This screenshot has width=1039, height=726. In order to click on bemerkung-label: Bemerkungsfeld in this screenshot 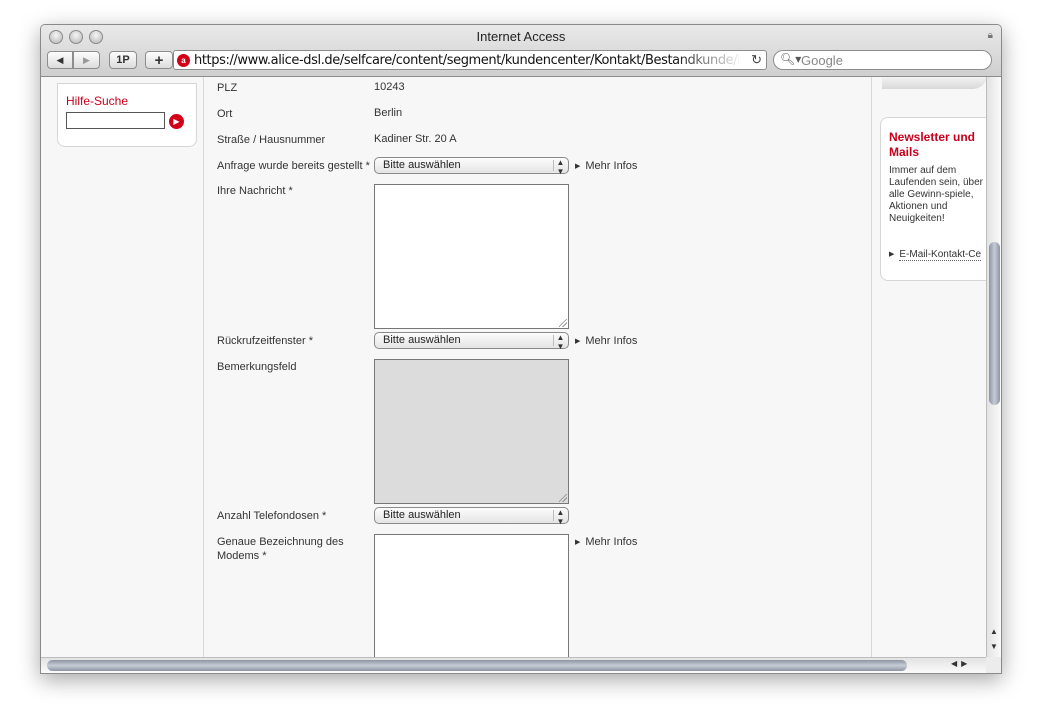, I will do `click(257, 367)`.